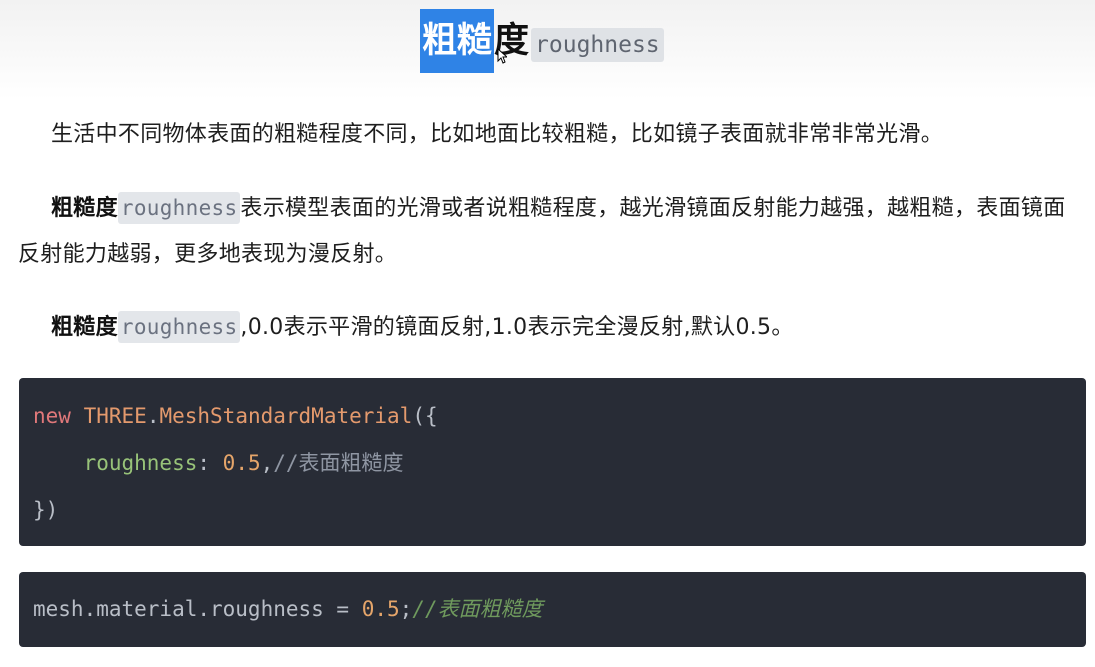  I want to click on code-function-name: MeshStandardMaterial, so click(286, 416).